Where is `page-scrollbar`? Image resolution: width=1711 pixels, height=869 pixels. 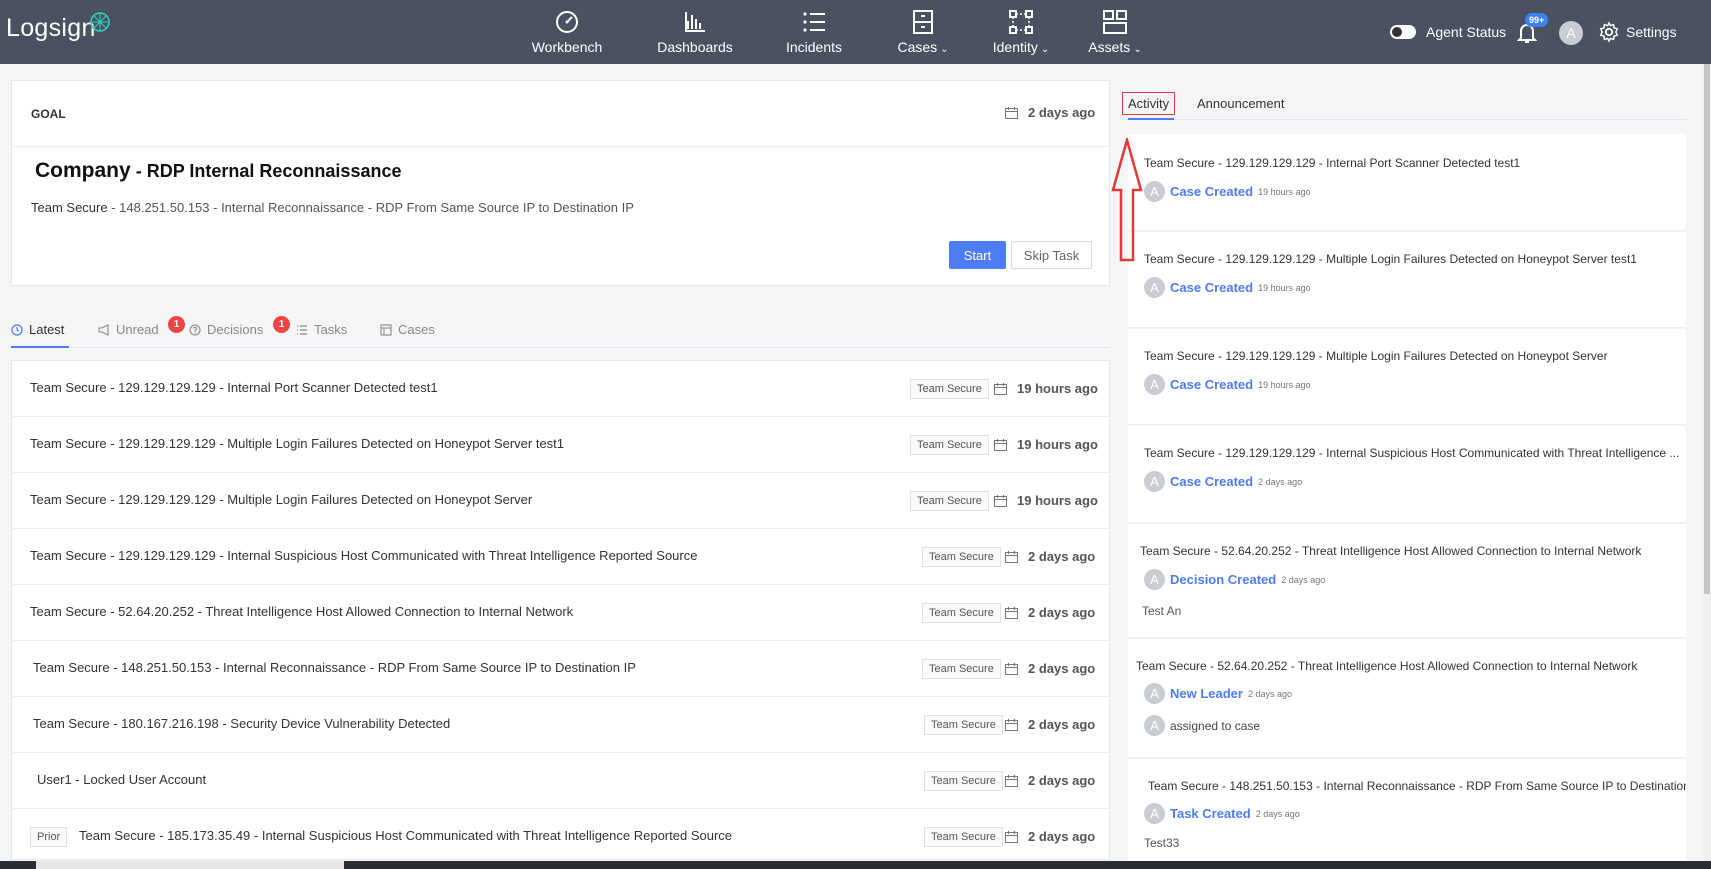 page-scrollbar is located at coordinates (1707, 466).